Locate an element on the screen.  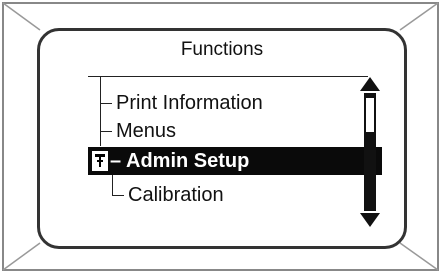
menu-item-menus: Menus is located at coordinates (146, 131).